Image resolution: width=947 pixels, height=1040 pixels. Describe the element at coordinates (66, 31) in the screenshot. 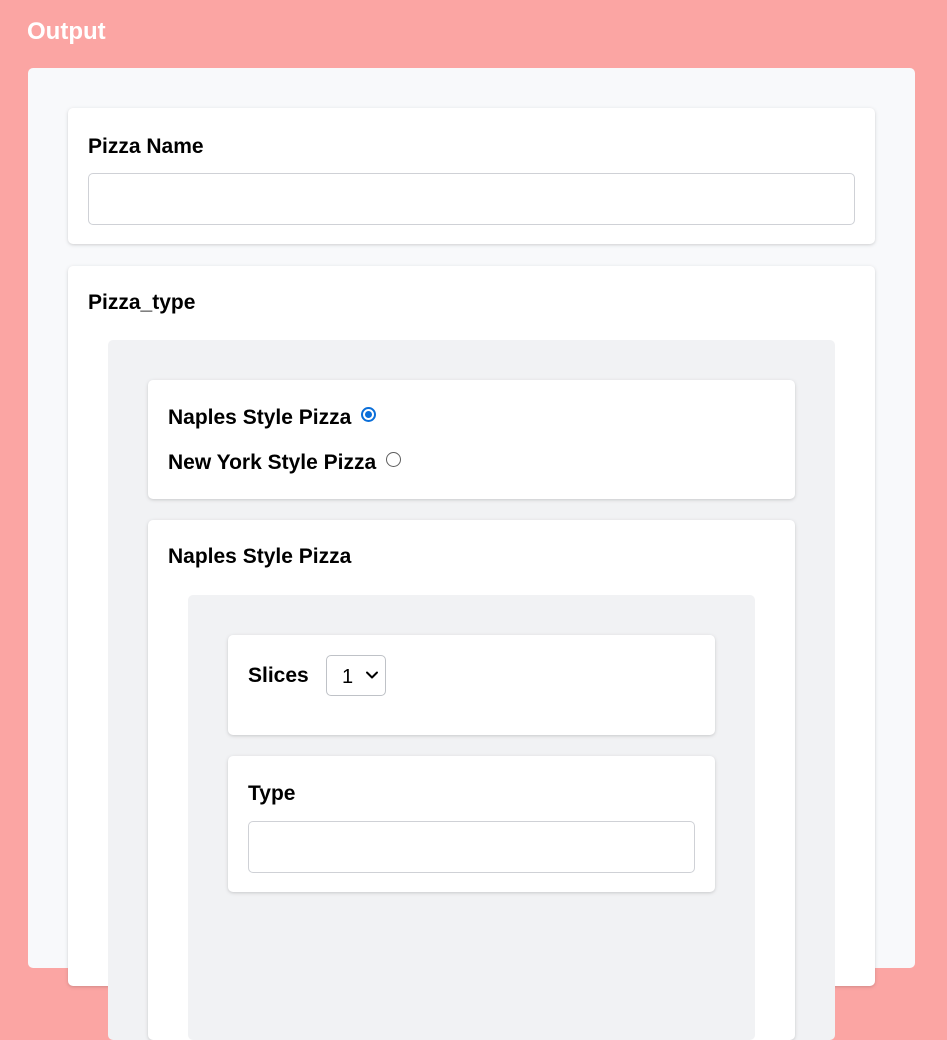

I see `page-title: Output` at that location.